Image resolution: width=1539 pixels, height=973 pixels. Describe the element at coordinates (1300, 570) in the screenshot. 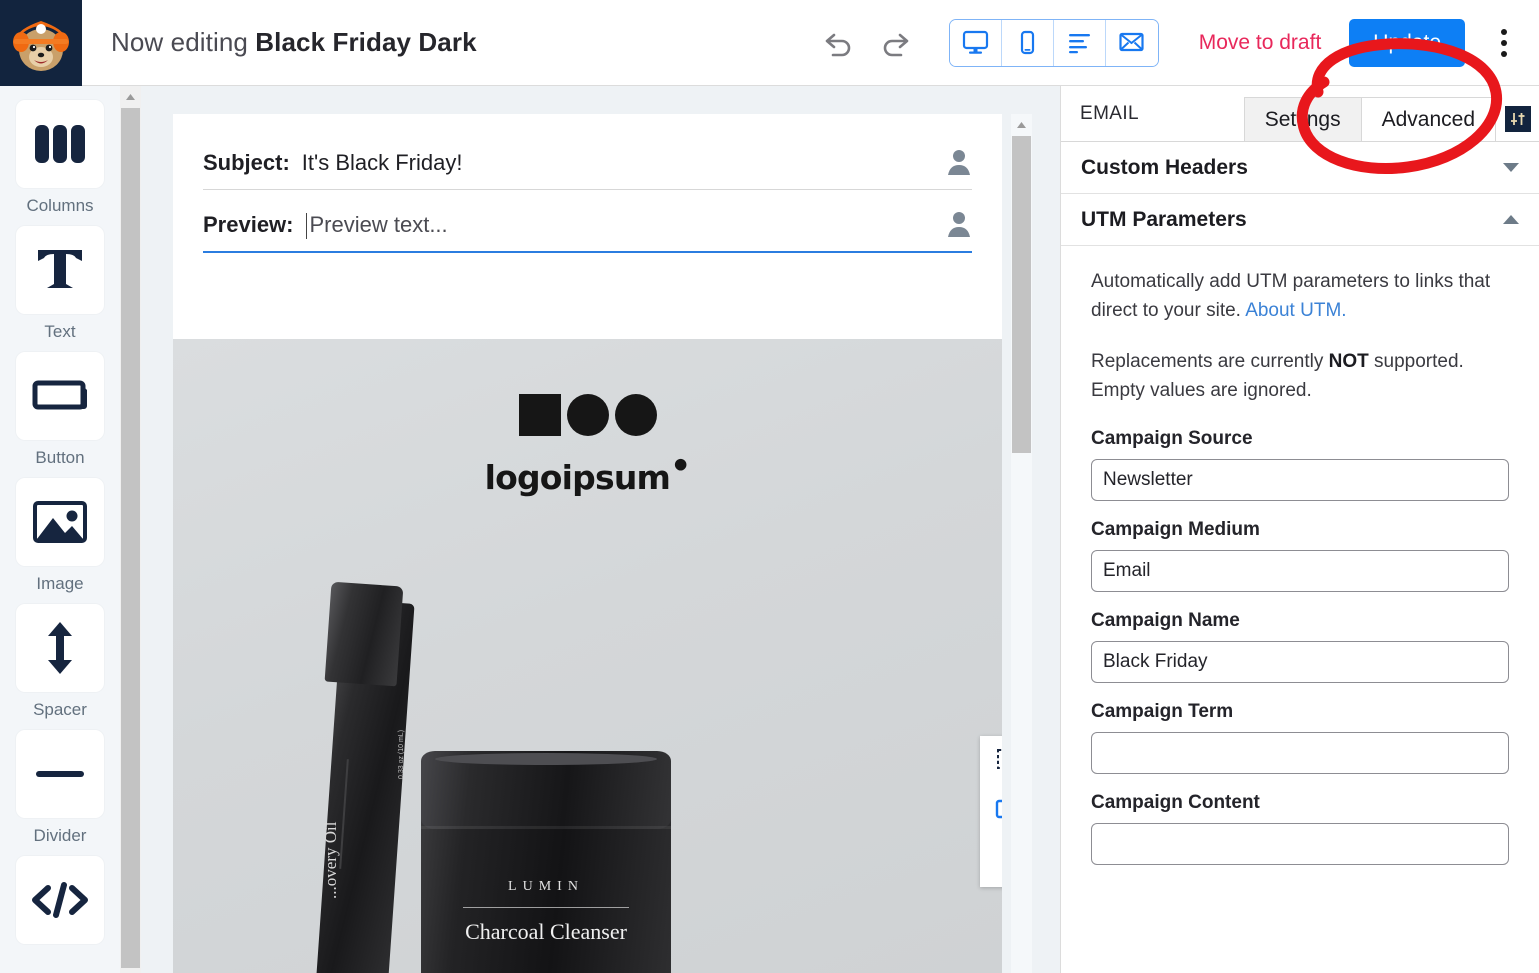

I see `campaign-medium-input` at that location.